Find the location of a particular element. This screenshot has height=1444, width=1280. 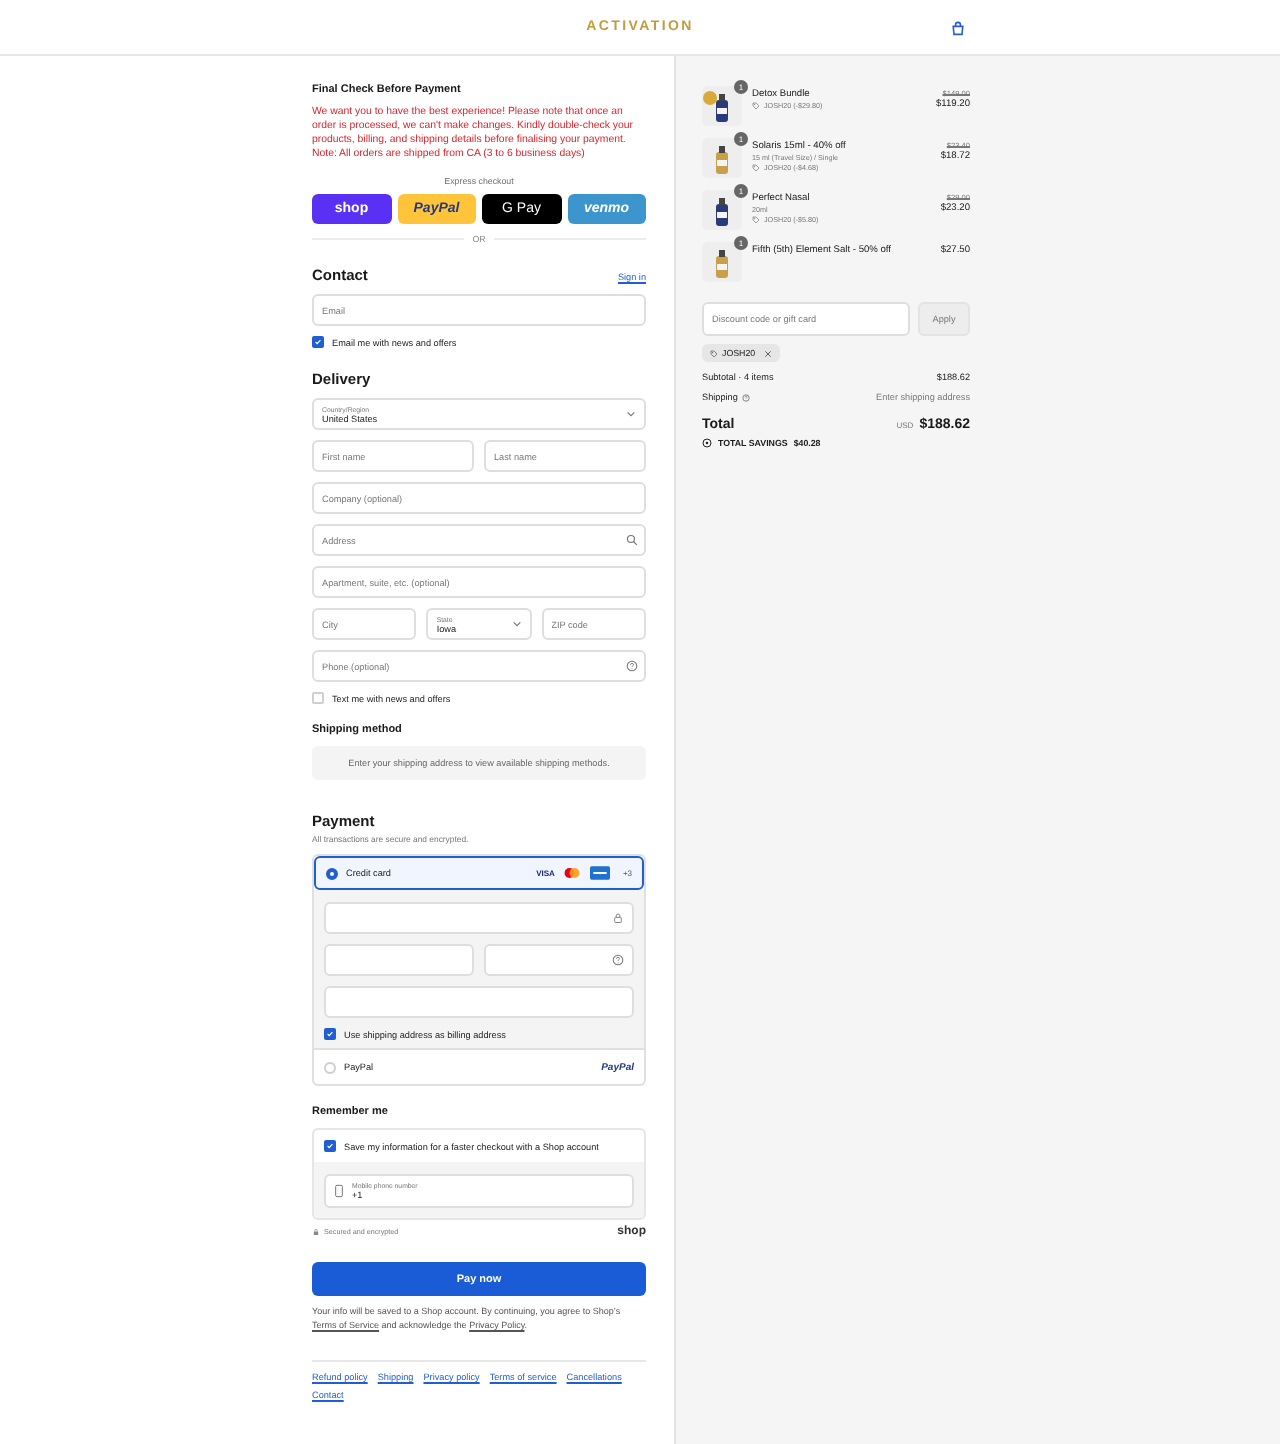

mastercard-icon is located at coordinates (572, 873).